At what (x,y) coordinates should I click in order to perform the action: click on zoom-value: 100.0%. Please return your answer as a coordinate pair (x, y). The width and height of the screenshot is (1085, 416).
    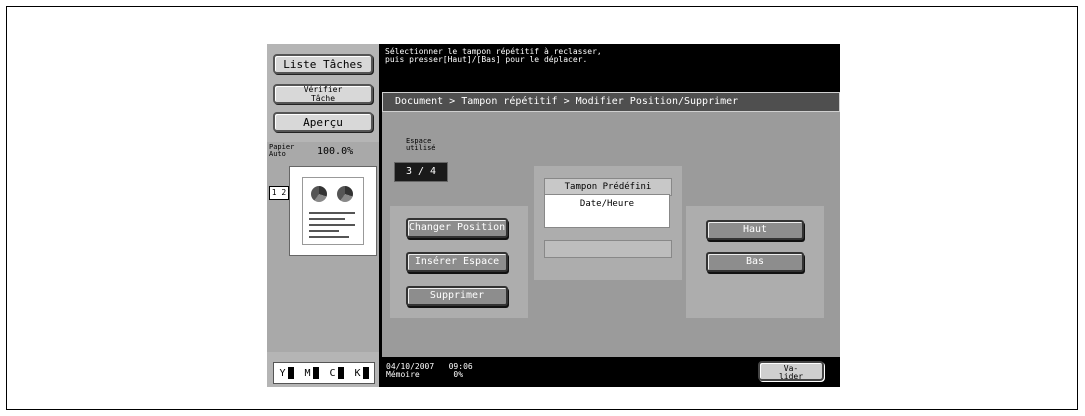
    Looking at the image, I should click on (335, 151).